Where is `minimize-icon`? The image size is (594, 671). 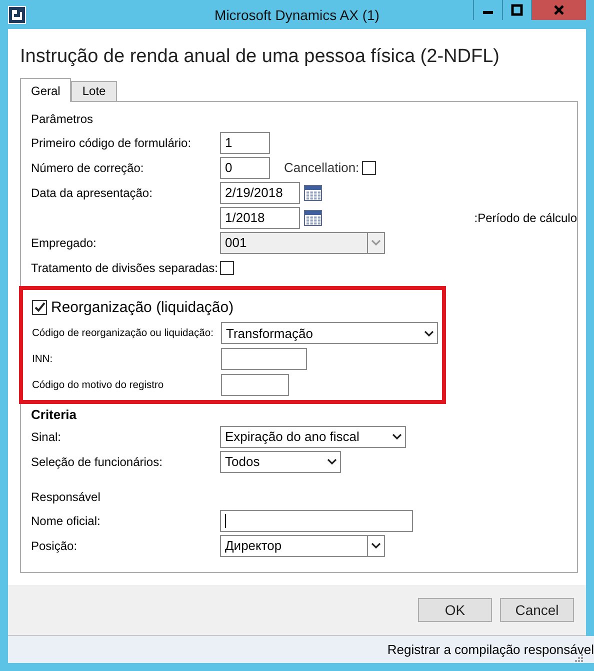
minimize-icon is located at coordinates (488, 12).